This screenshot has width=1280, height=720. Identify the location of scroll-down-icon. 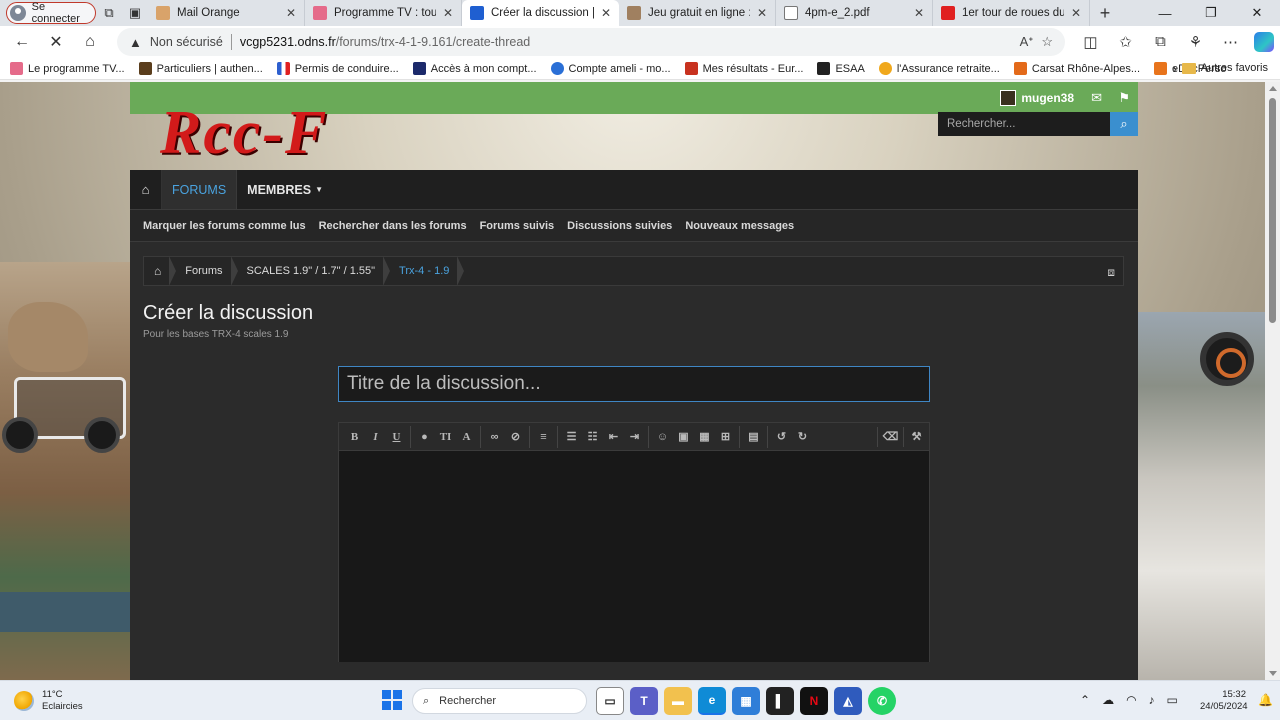
(1273, 673).